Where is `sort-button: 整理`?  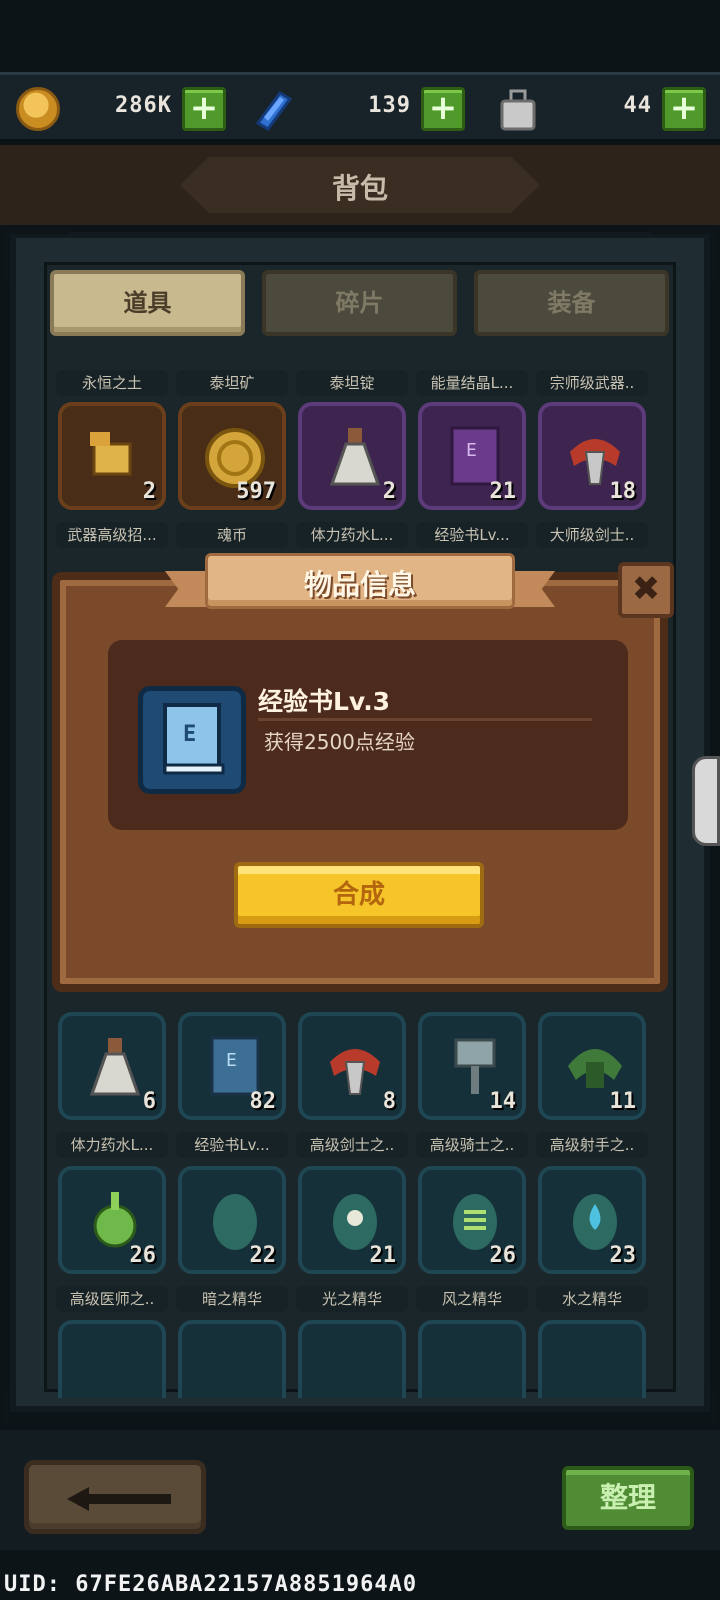
sort-button: 整理 is located at coordinates (628, 1498).